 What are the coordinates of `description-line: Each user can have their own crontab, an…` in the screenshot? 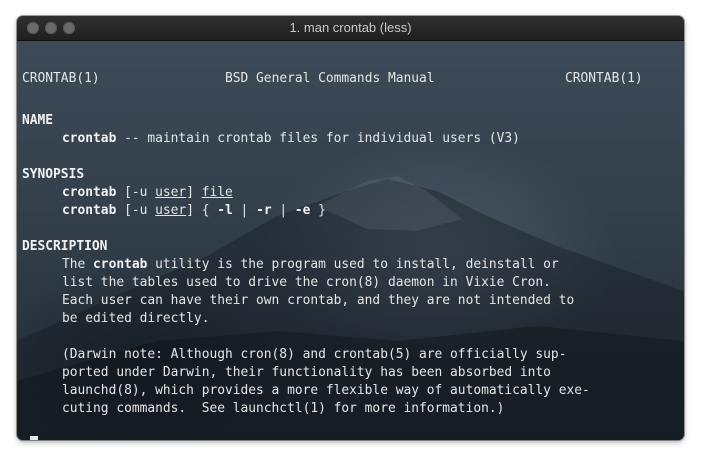 It's located at (318, 300).